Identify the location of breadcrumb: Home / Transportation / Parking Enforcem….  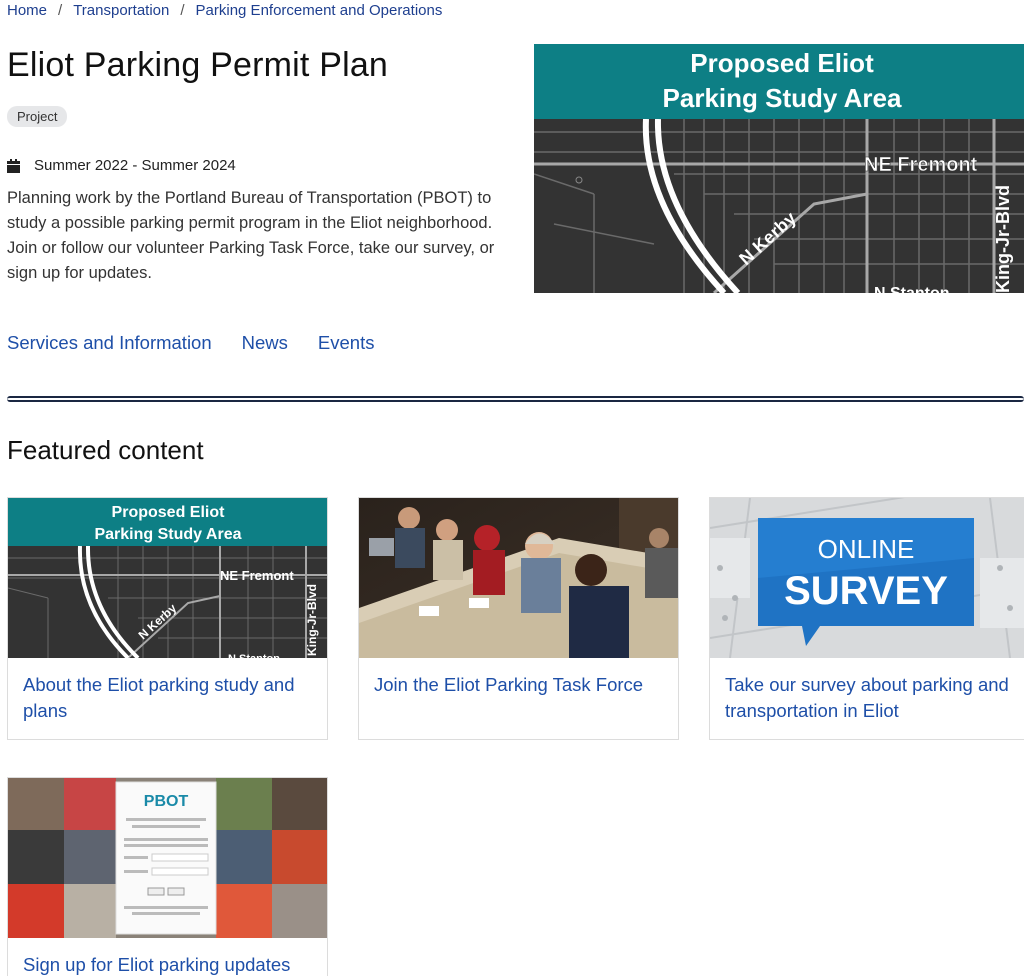
(224, 10).